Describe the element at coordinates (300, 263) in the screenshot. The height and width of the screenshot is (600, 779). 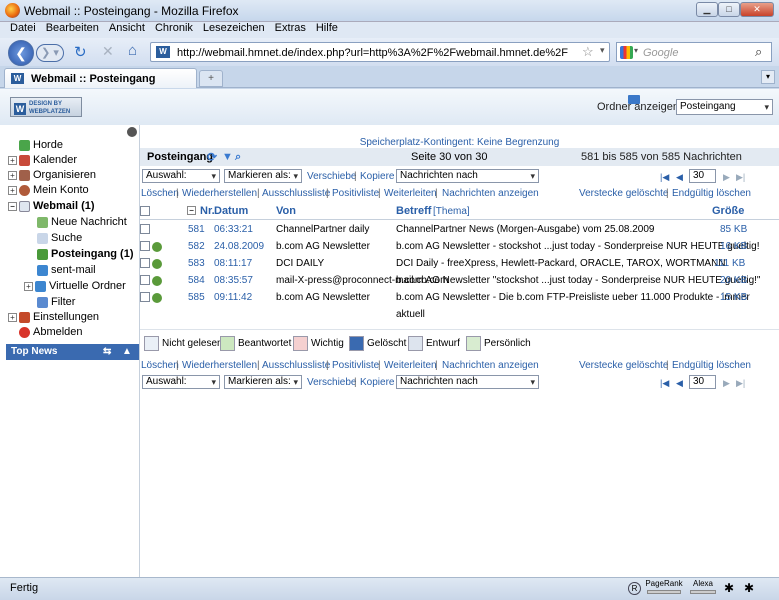
I see `row-von: DCI DAILY` at that location.